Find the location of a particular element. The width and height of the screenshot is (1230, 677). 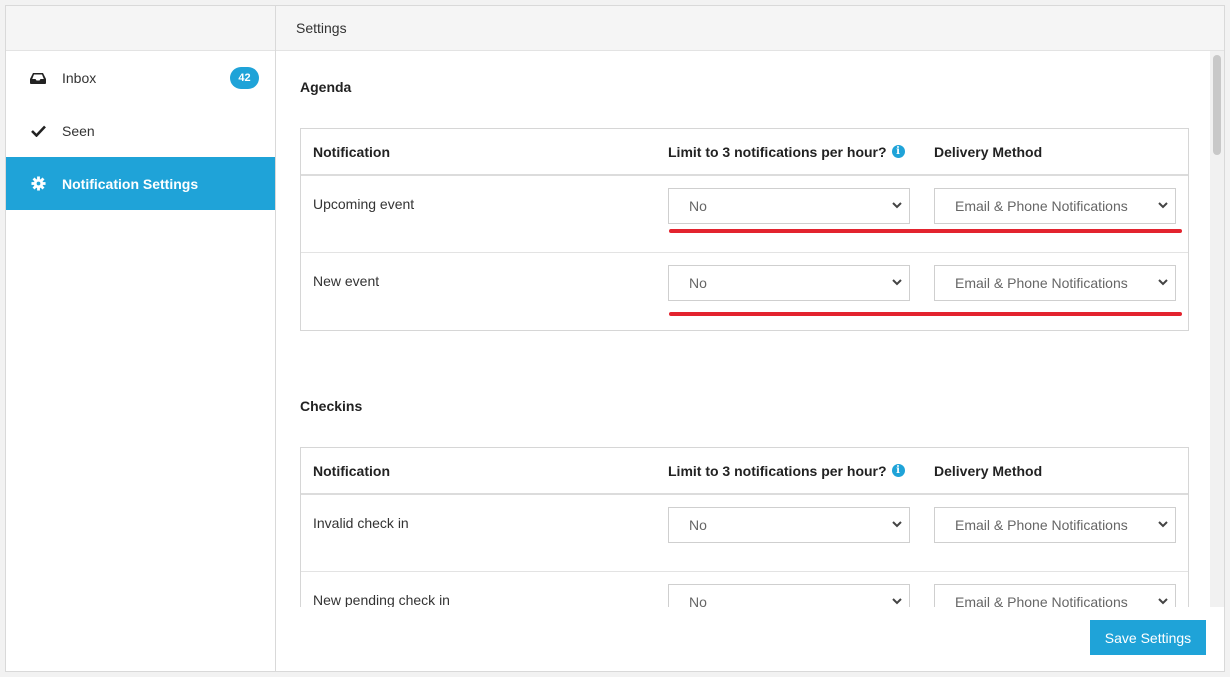

save-settings-button: Save Settings is located at coordinates (1148, 637).